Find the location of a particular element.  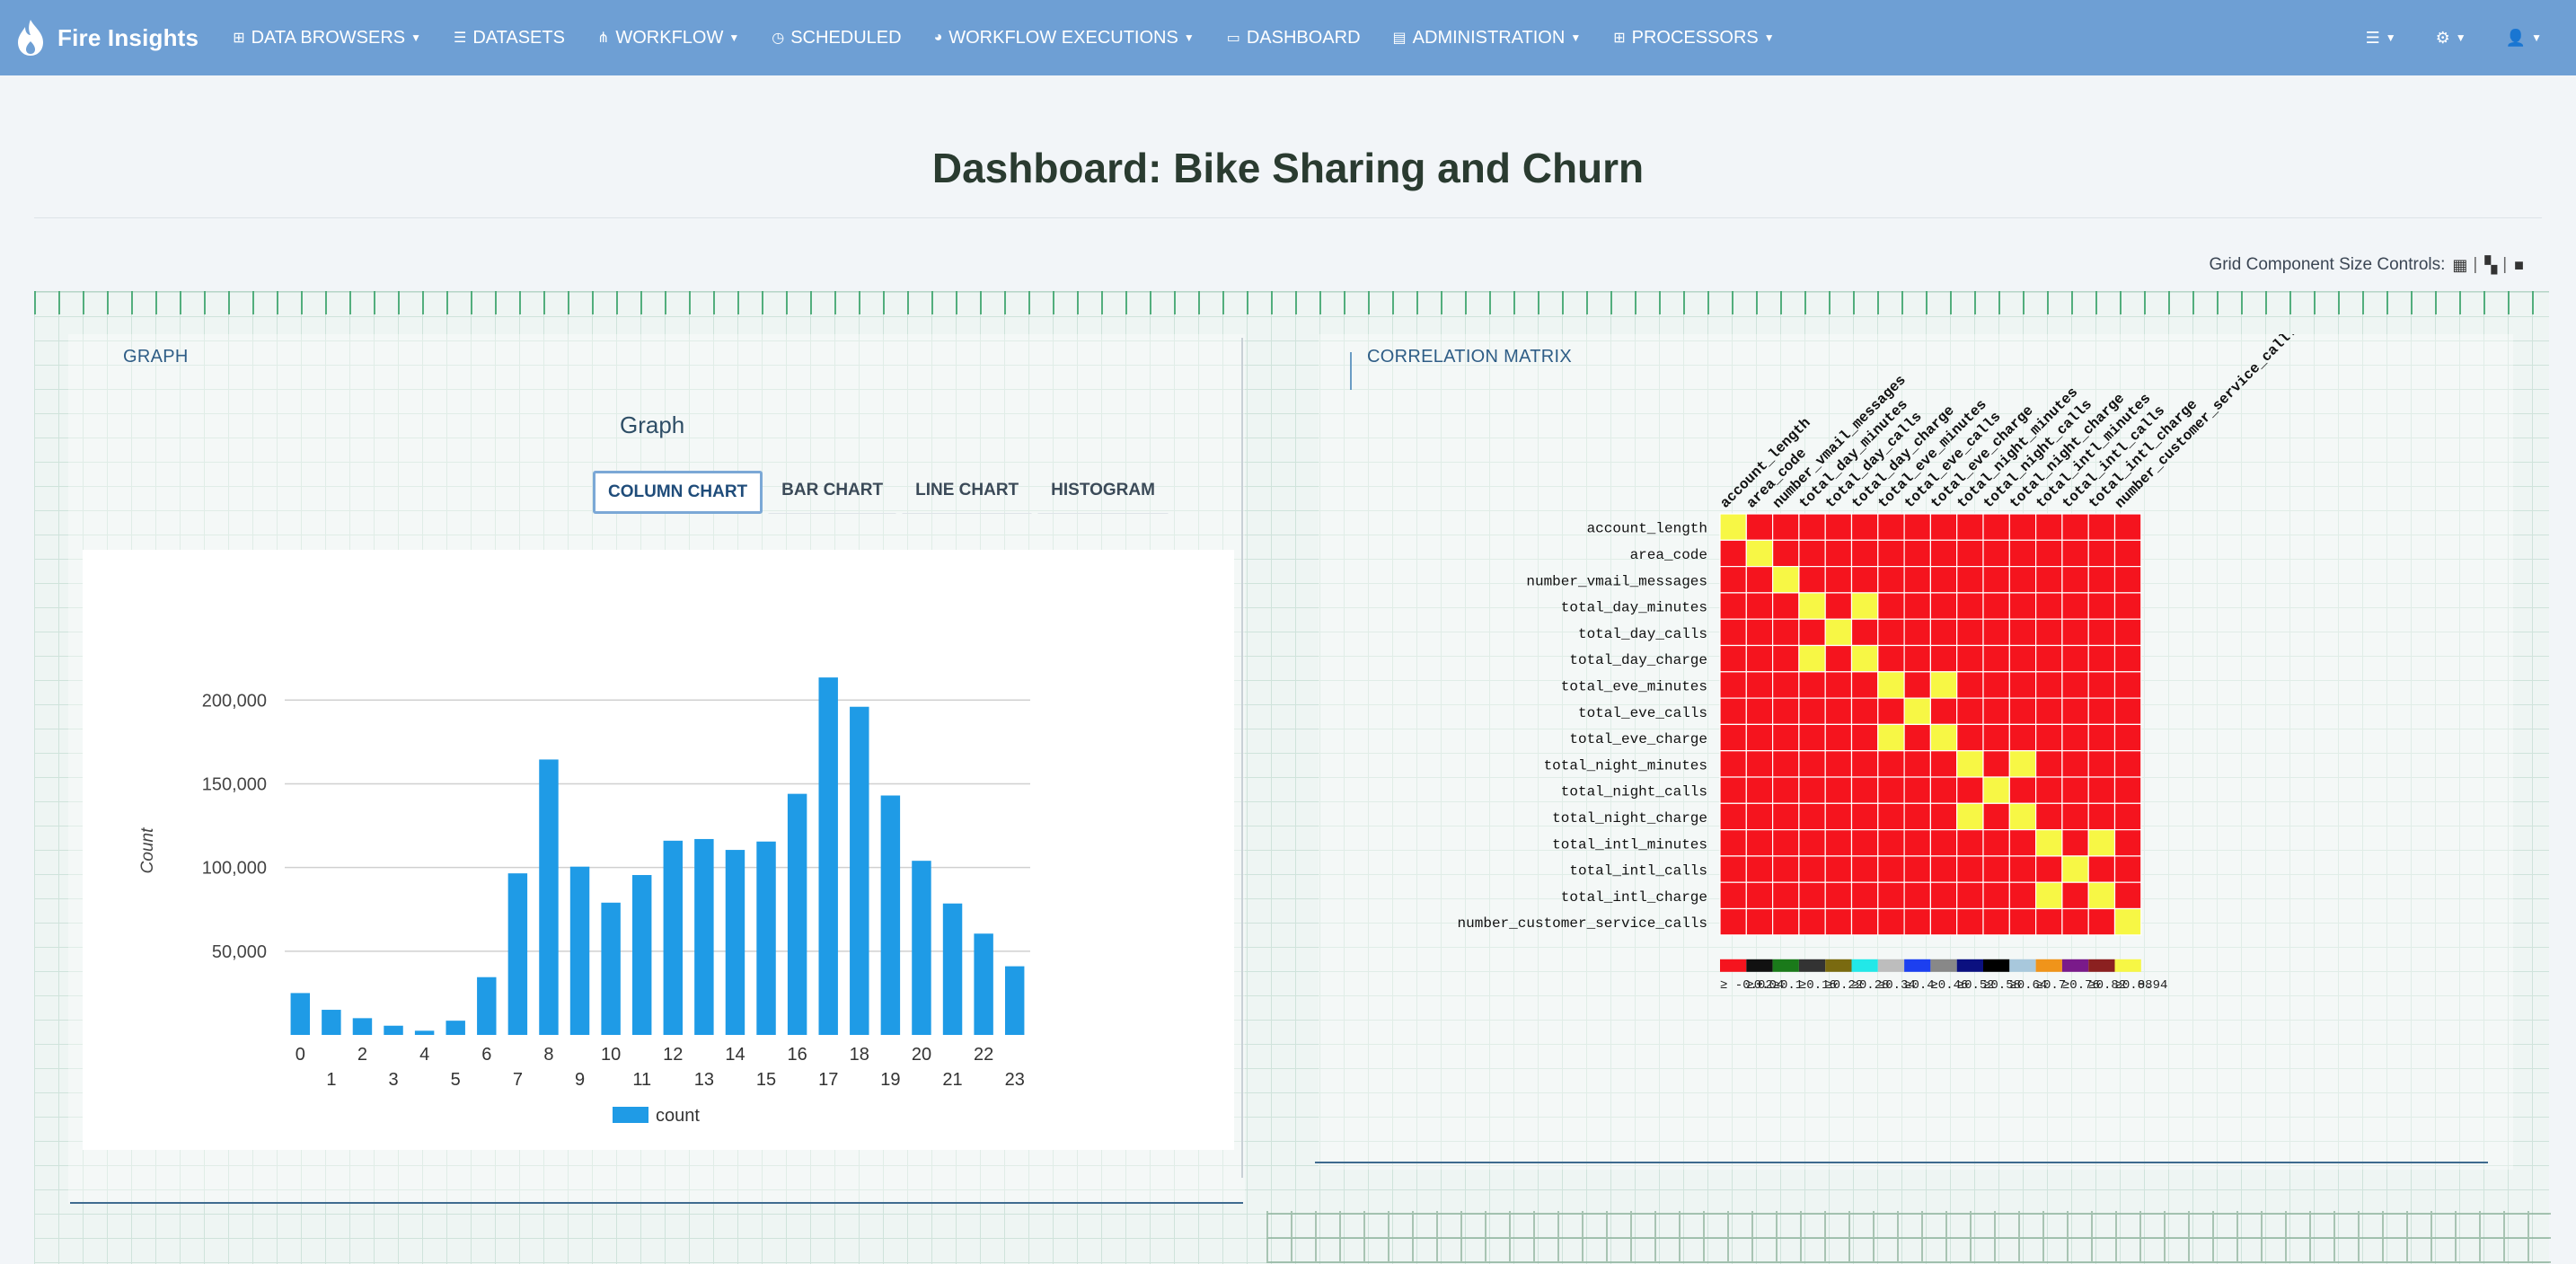

nav-item-datasets: ☰ DATASETS is located at coordinates (509, 37).